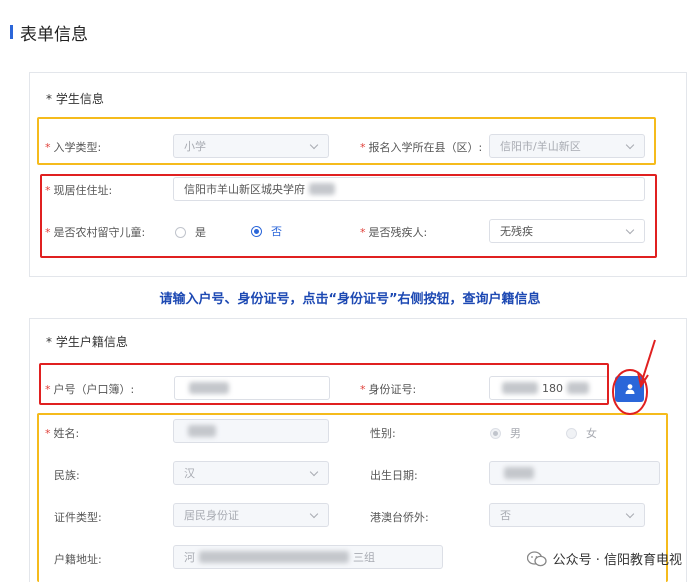  Describe the element at coordinates (54, 34) in the screenshot. I see `page-title: 表单信息` at that location.